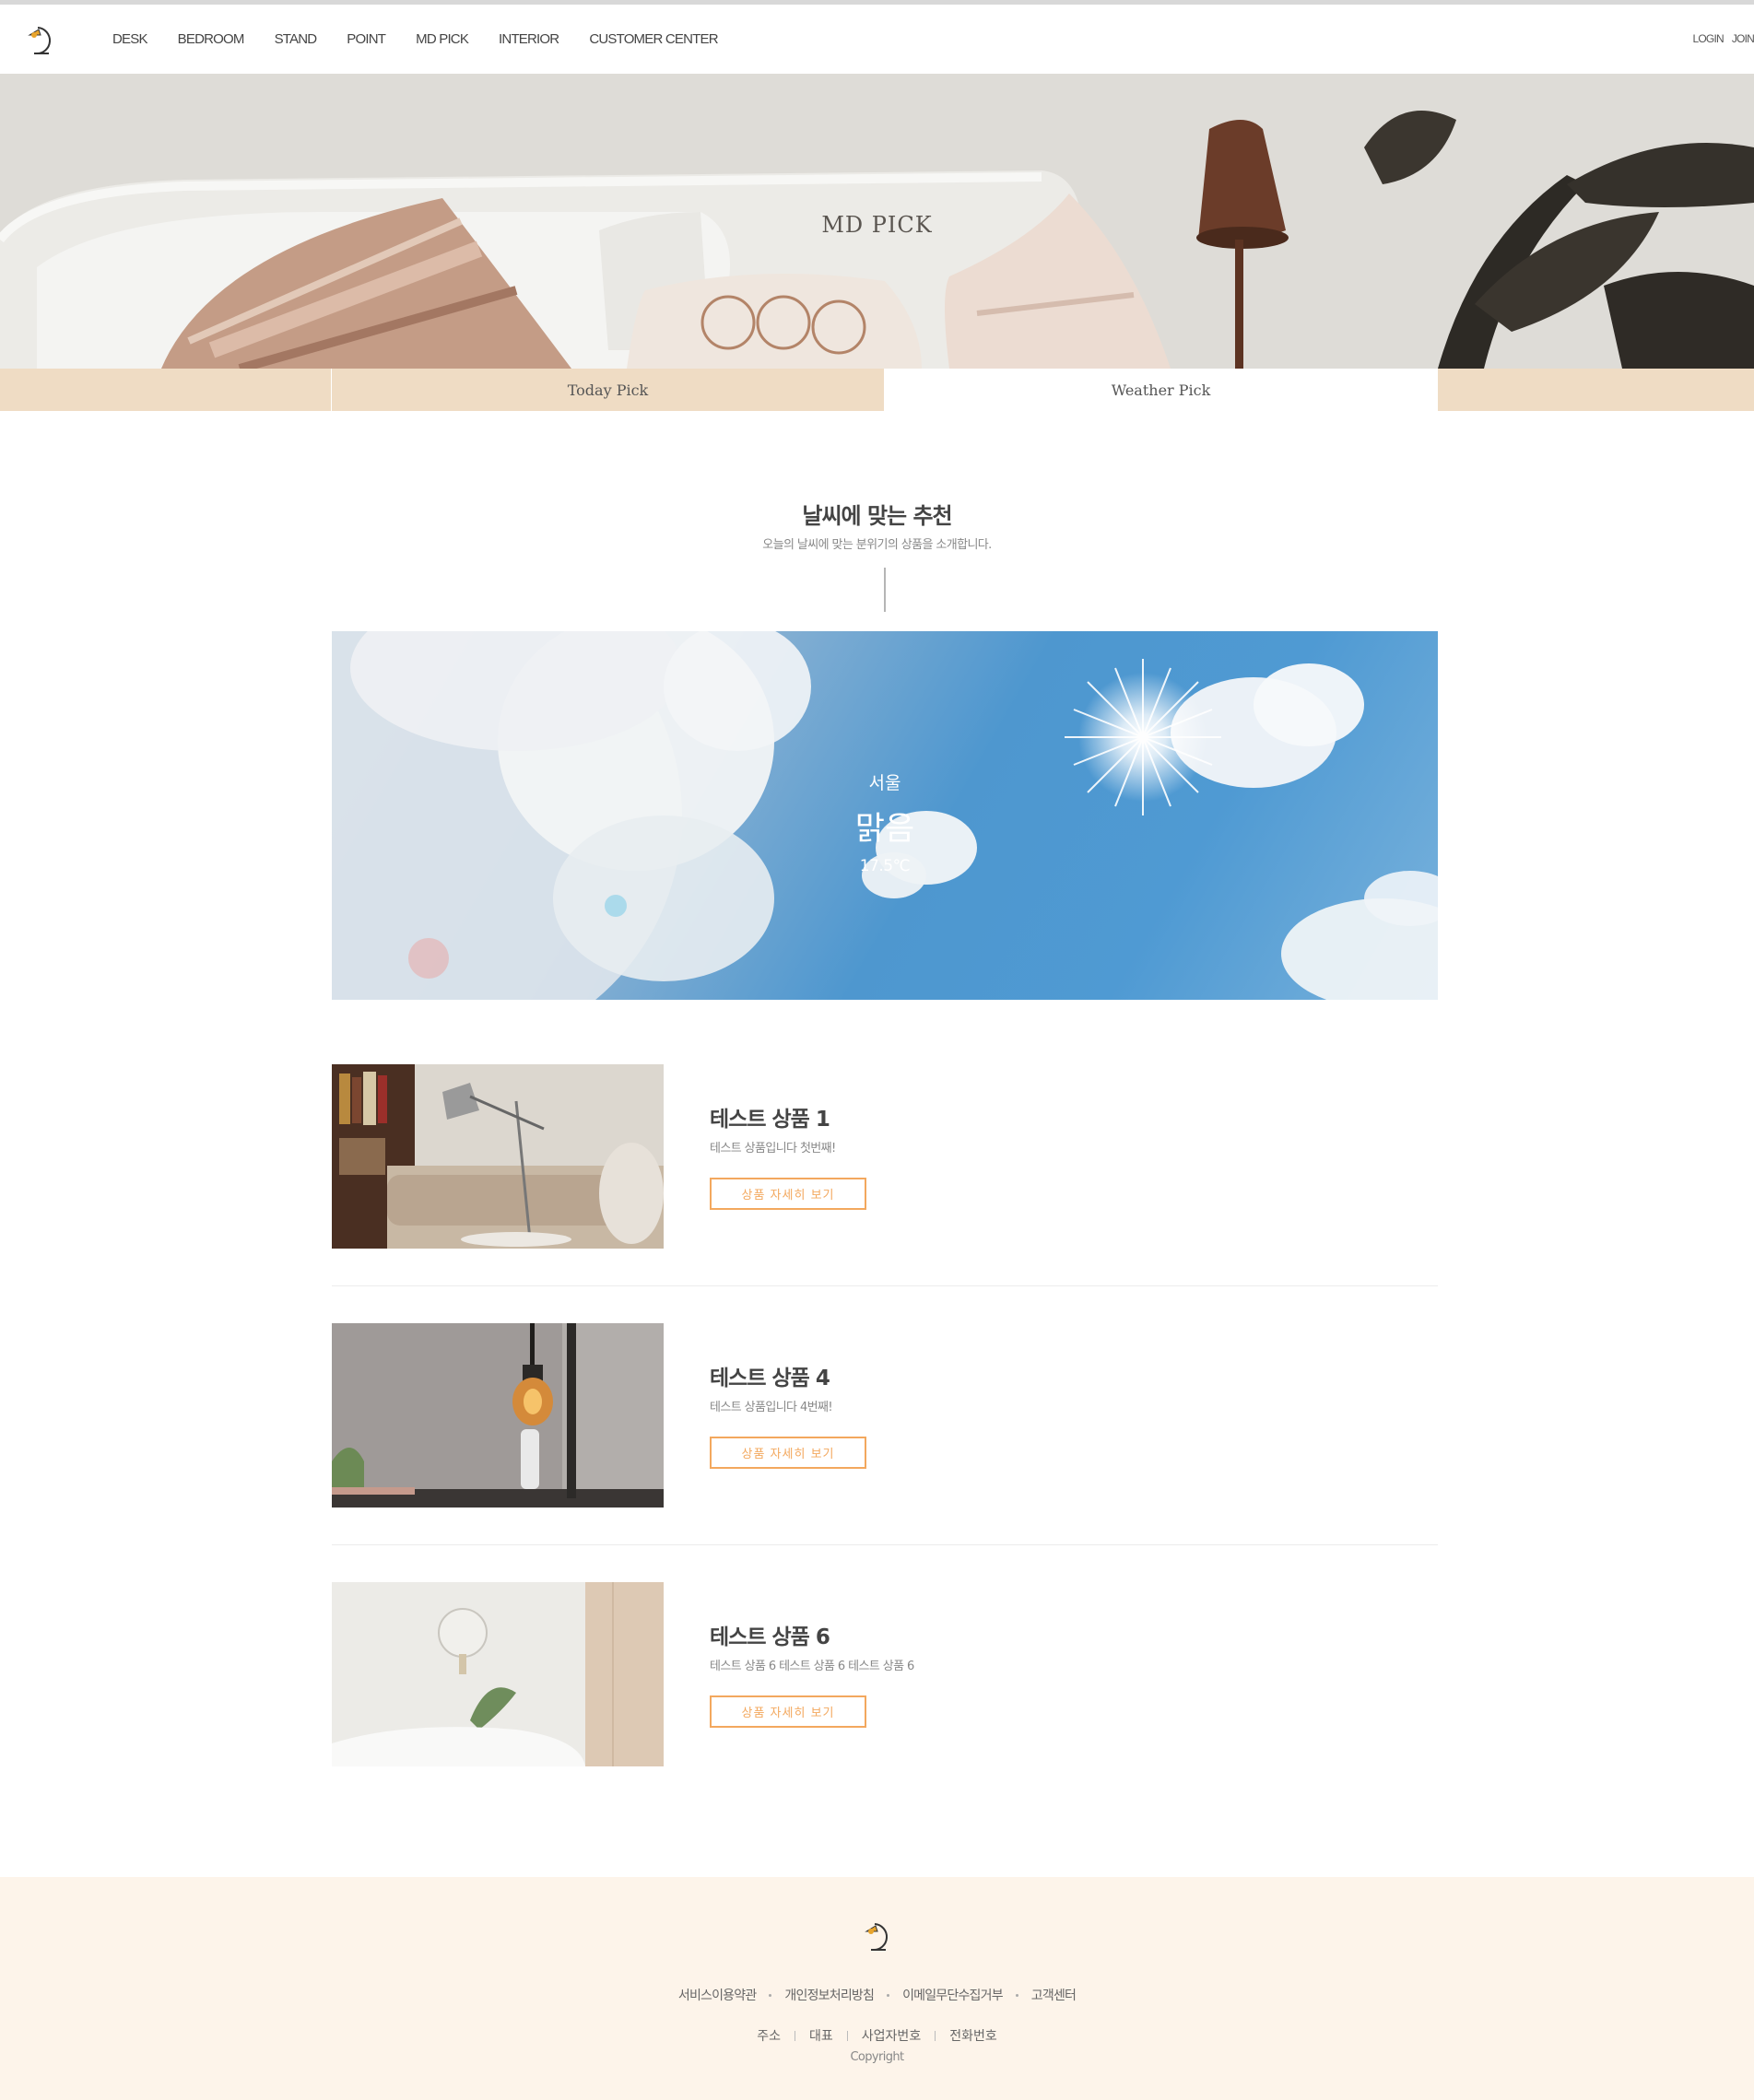 The image size is (1754, 2100). I want to click on pick-tabs: Today Pick Weather Pick, so click(877, 390).